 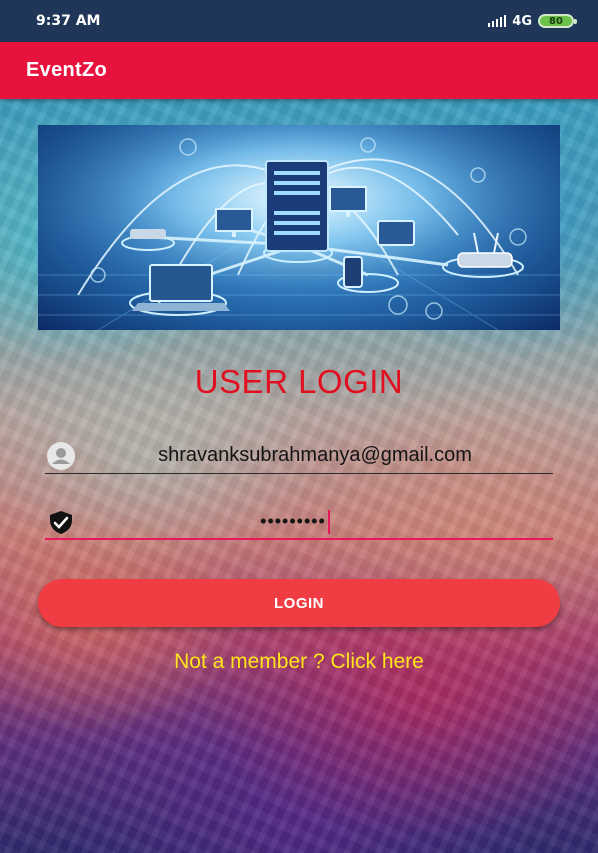 What do you see at coordinates (497, 21) in the screenshot?
I see `signal-icon` at bounding box center [497, 21].